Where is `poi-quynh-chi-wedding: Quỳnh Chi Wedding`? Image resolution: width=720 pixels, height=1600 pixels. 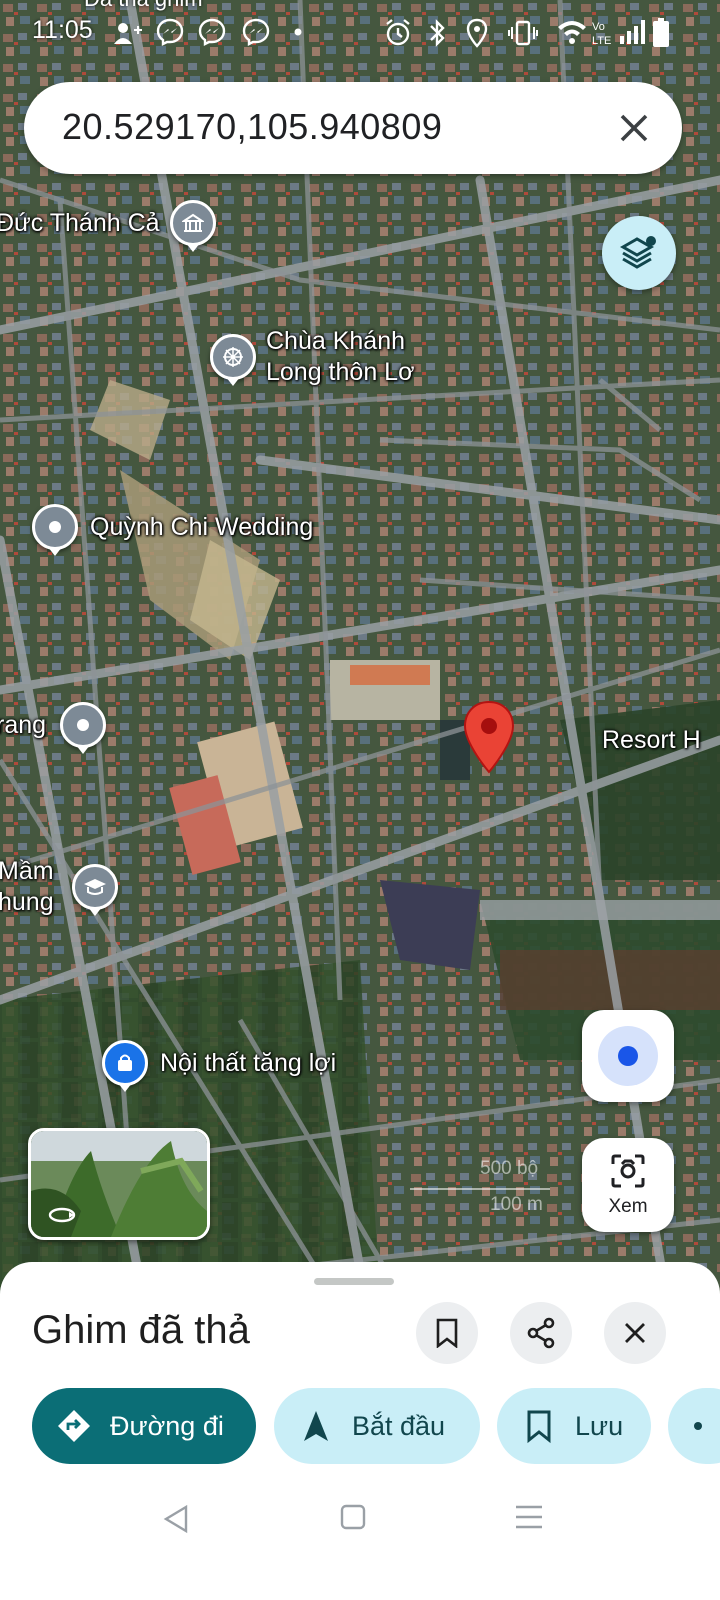 poi-quynh-chi-wedding: Quỳnh Chi Wedding is located at coordinates (172, 527).